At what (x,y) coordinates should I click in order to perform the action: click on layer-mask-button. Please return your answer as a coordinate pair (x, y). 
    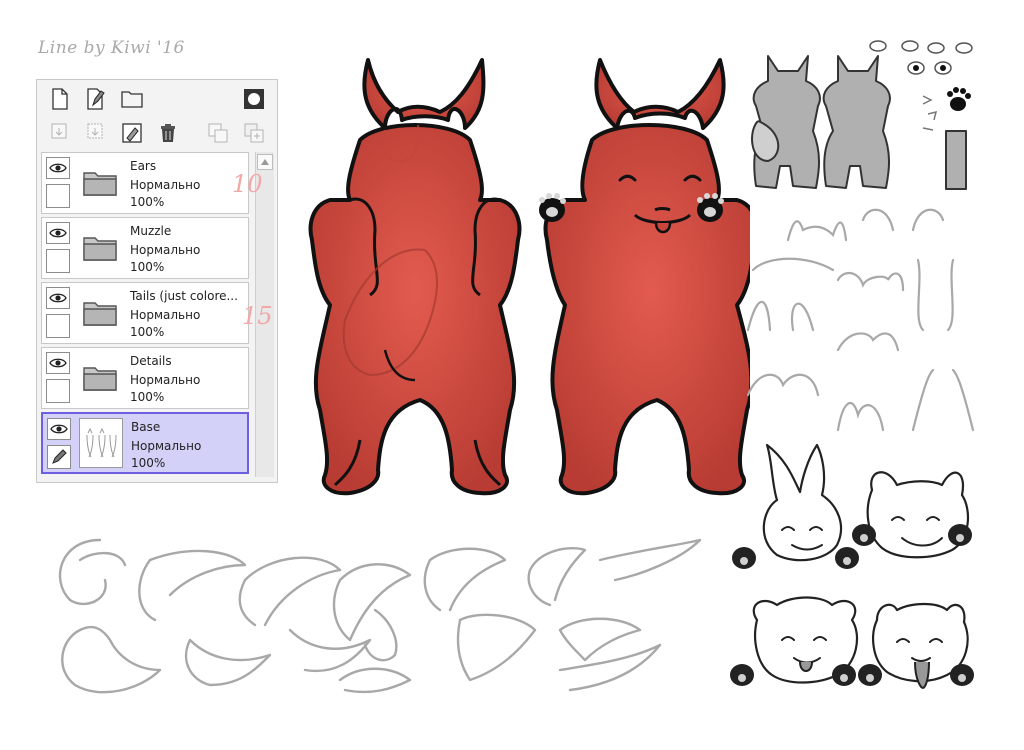
    Looking at the image, I should click on (254, 99).